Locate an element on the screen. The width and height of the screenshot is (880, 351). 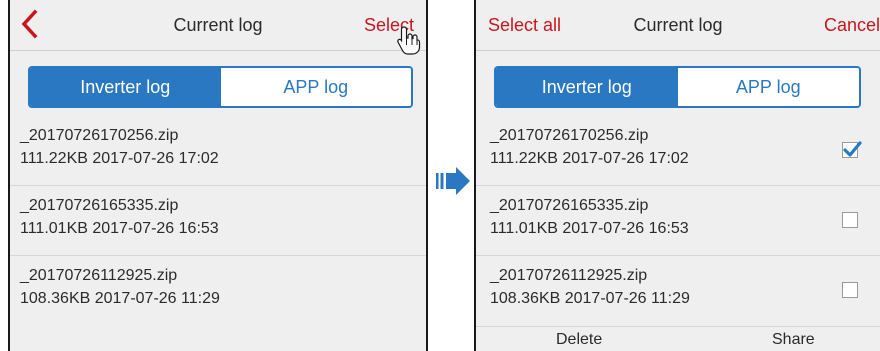
share-button: Share is located at coordinates (793, 340).